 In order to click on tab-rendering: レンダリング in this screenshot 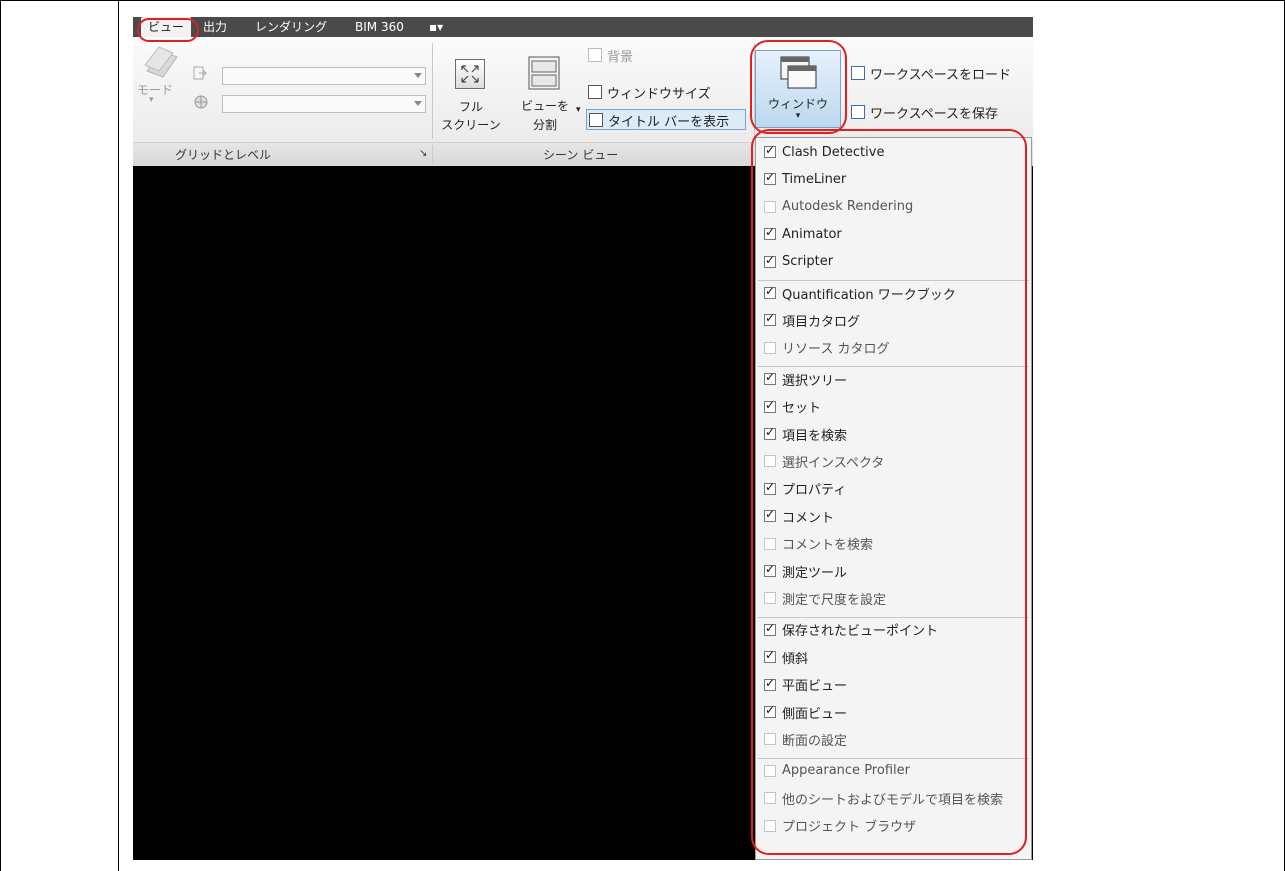, I will do `click(291, 27)`.